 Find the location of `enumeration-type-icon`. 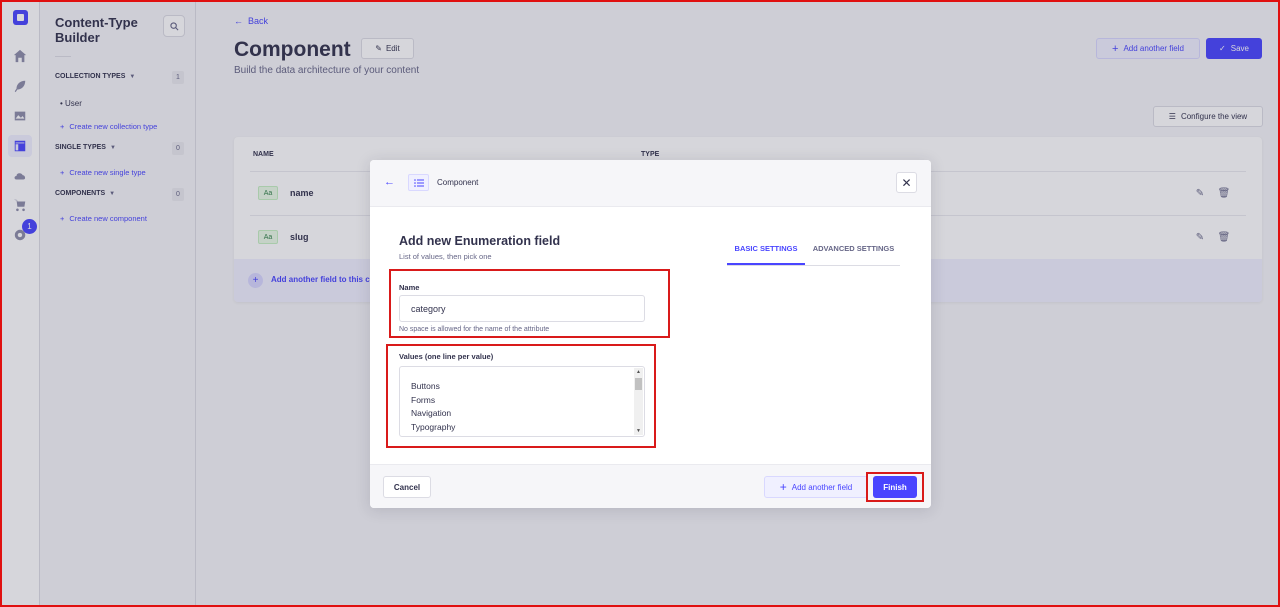

enumeration-type-icon is located at coordinates (418, 182).